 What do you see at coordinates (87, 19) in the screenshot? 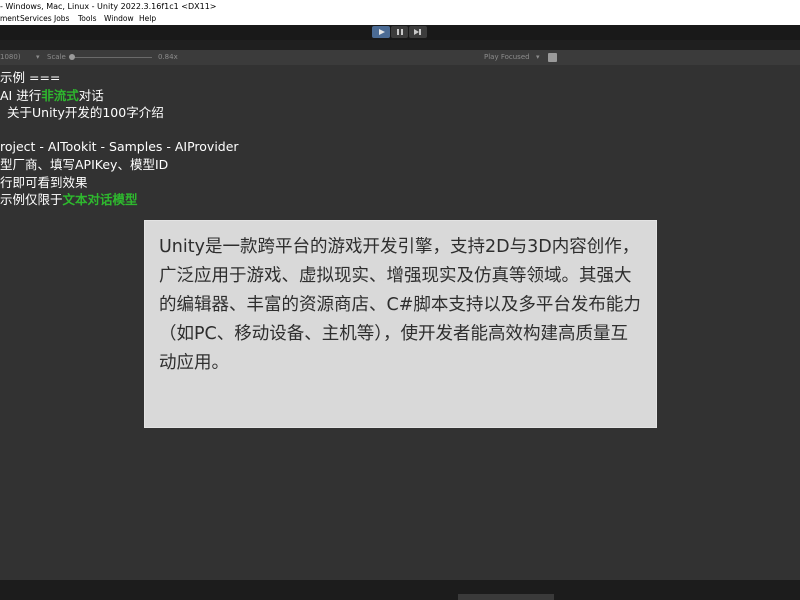
I see `menu-item-tools: Tools` at bounding box center [87, 19].